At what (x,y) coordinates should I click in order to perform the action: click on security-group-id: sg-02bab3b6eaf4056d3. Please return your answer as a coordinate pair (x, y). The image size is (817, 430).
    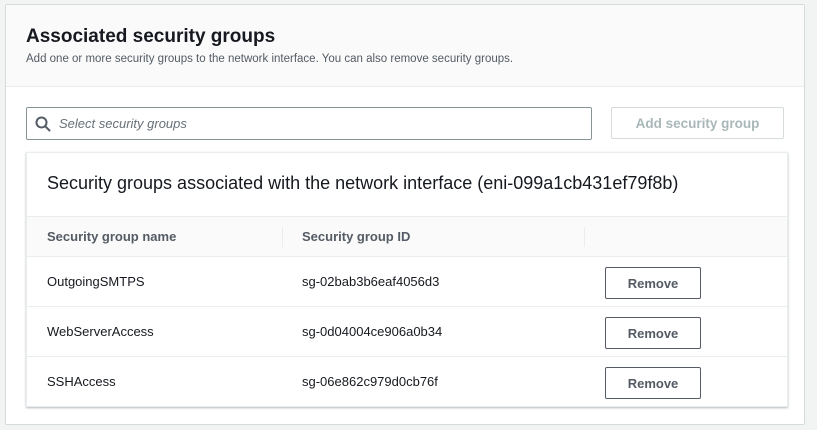
    Looking at the image, I should click on (371, 281).